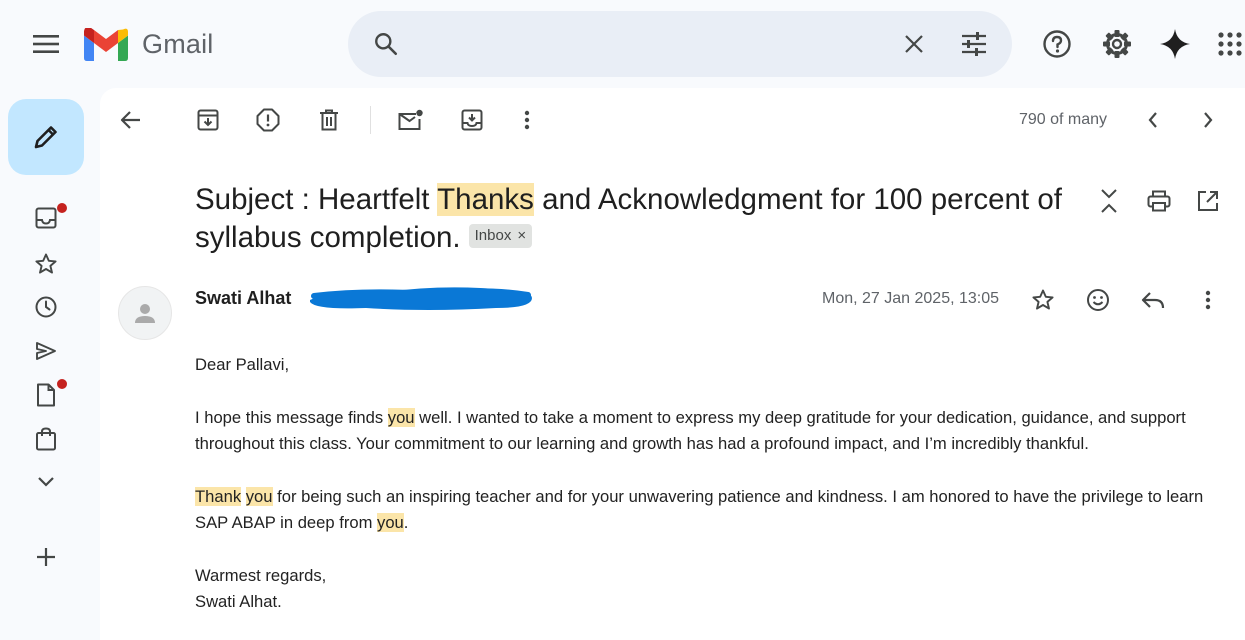 The height and width of the screenshot is (640, 1245). What do you see at coordinates (218, 496) in the screenshot?
I see `search-highlight: Thank` at bounding box center [218, 496].